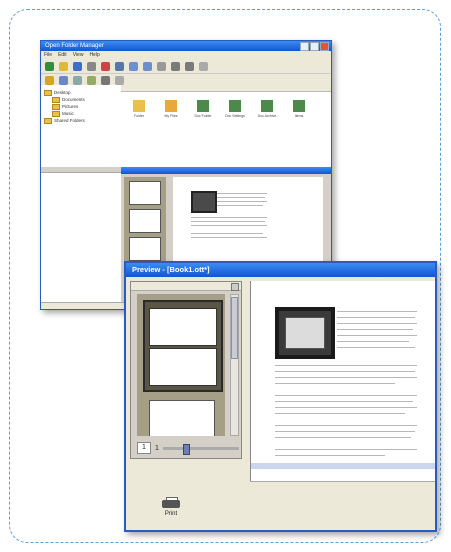 This screenshot has height=552, width=451. What do you see at coordinates (235, 287) in the screenshot?
I see `close-pane-button` at bounding box center [235, 287].